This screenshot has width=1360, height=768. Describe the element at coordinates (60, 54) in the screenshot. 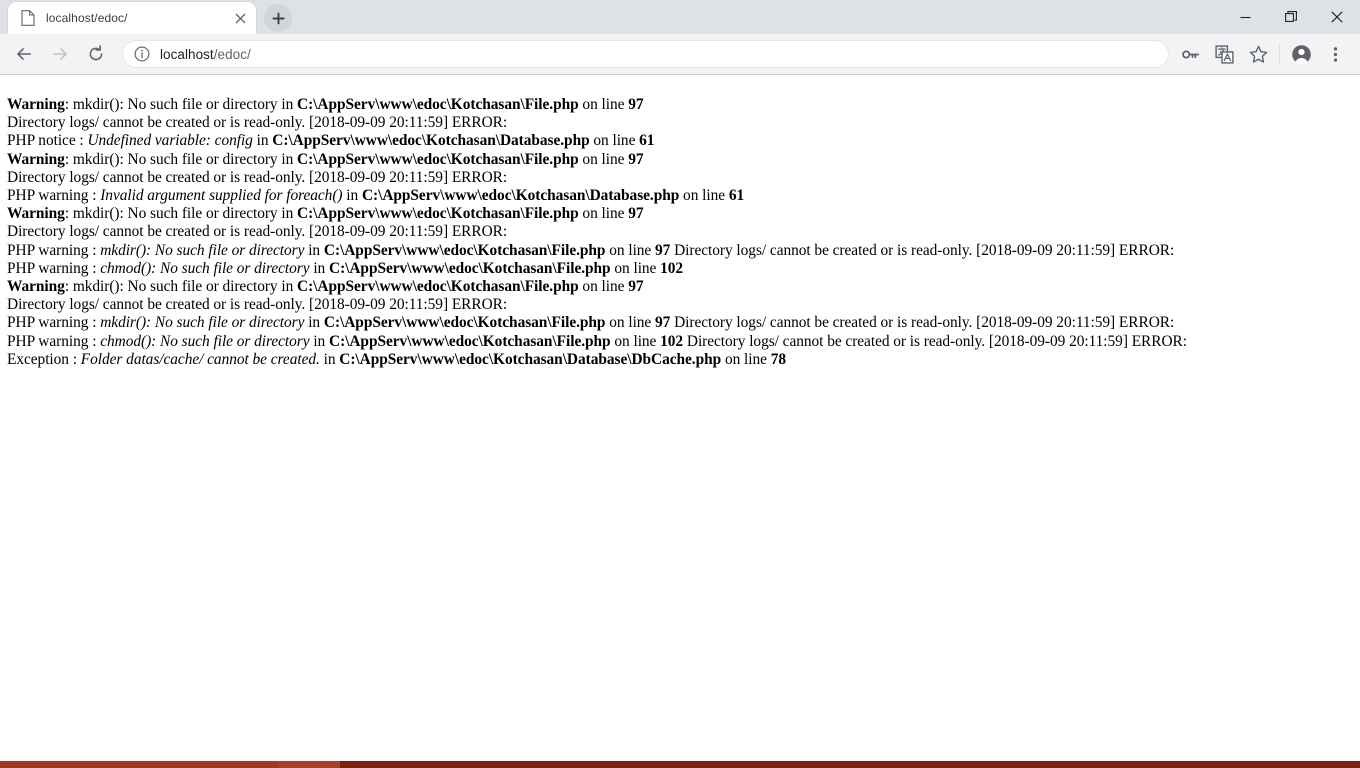

I see `forward-button` at that location.